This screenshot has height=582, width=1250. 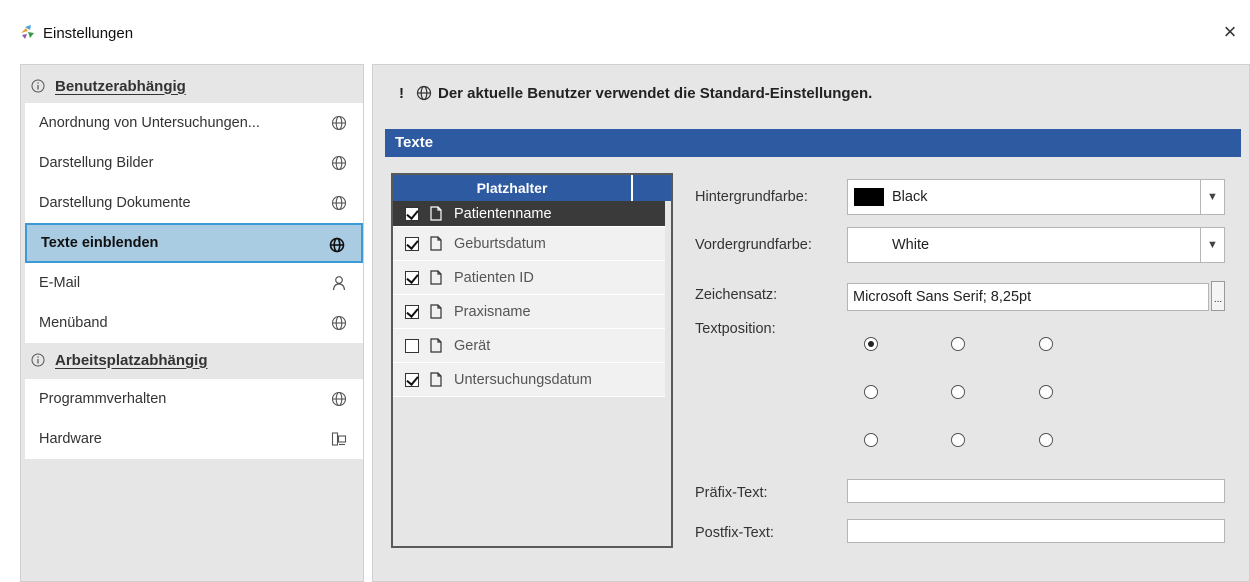 What do you see at coordinates (1036, 491) in the screenshot?
I see `prefix-text-input` at bounding box center [1036, 491].